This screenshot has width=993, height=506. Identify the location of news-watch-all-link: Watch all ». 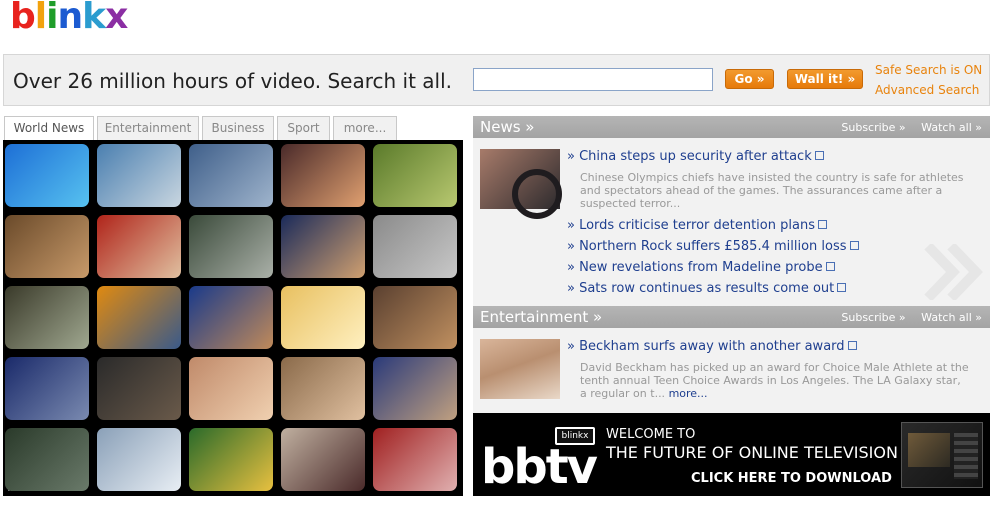
(951, 127).